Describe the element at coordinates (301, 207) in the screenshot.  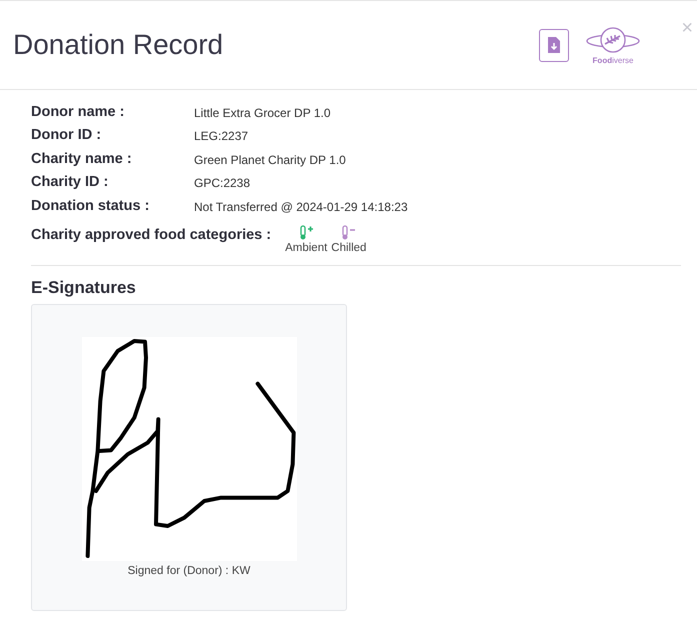
I see `field-value: Not Transferred @ 2024-01-29 14:18:23` at that location.